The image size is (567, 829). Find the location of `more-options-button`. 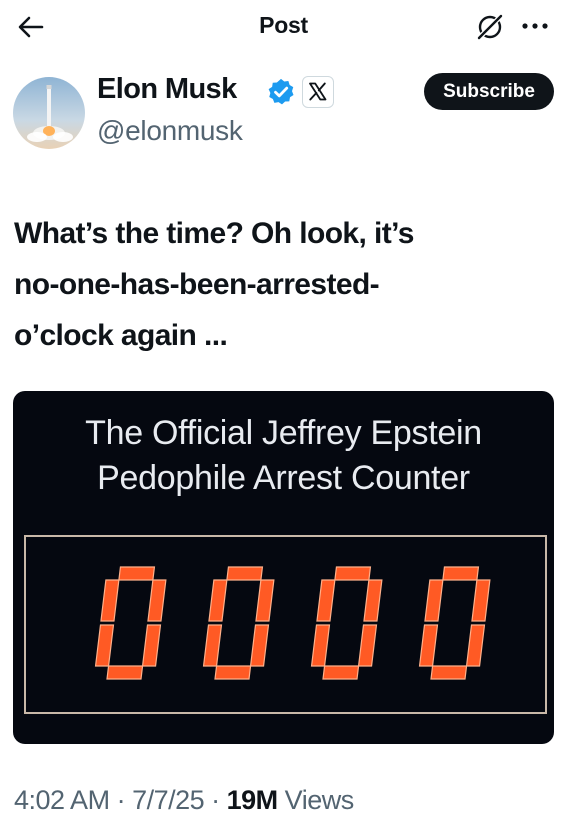

more-options-button is located at coordinates (535, 26).